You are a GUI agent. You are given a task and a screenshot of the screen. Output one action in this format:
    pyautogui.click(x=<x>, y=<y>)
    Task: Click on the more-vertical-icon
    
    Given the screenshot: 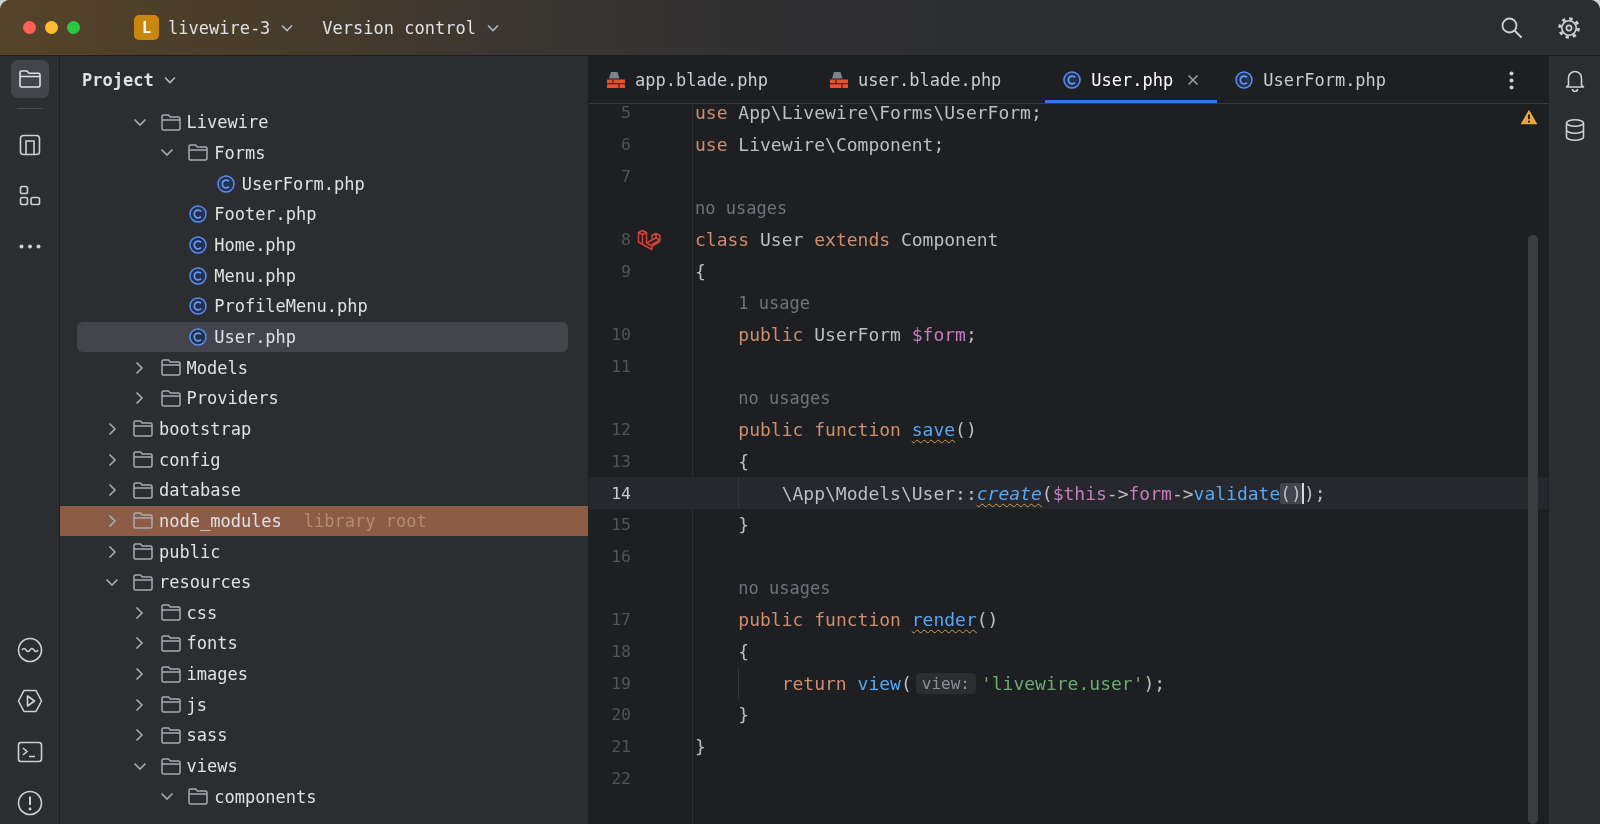 What is the action you would take?
    pyautogui.click(x=1511, y=80)
    